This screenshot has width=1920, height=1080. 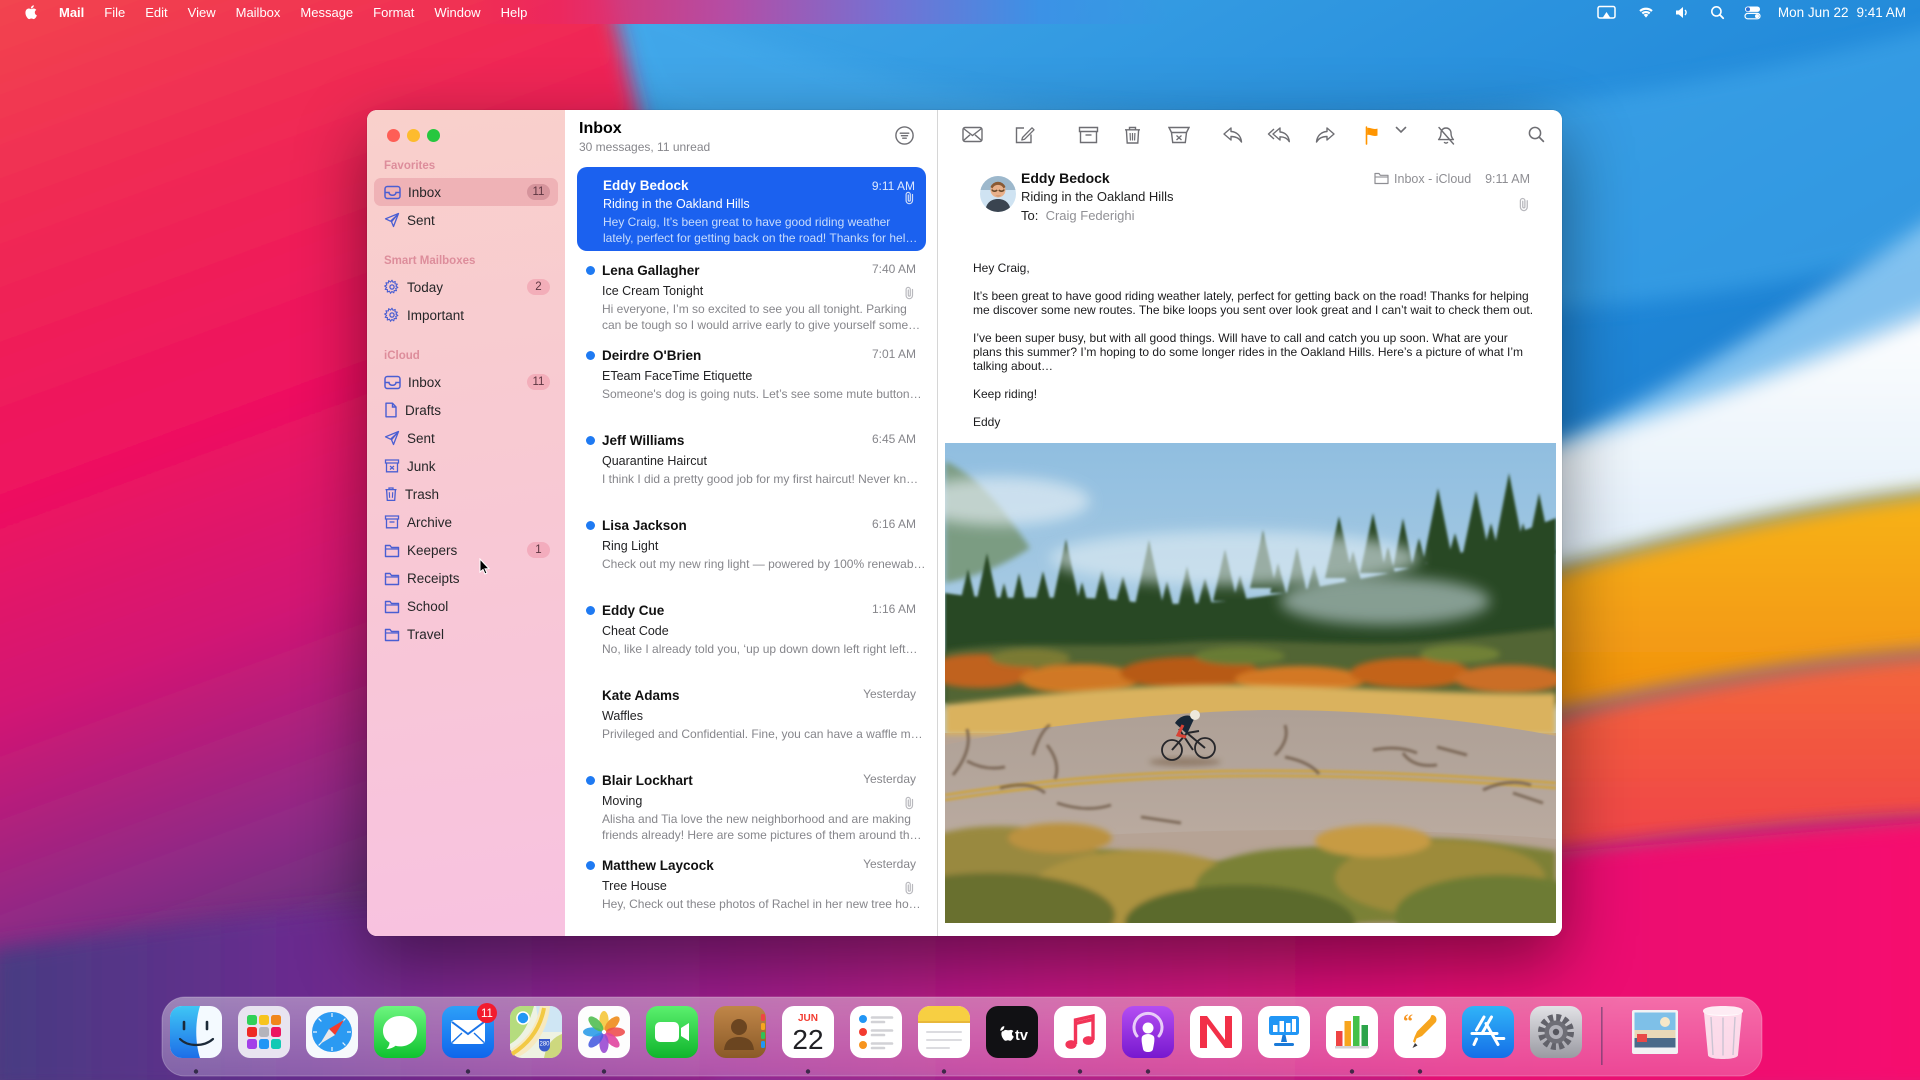 I want to click on svg-text: tv, so click(x=1021, y=1036).